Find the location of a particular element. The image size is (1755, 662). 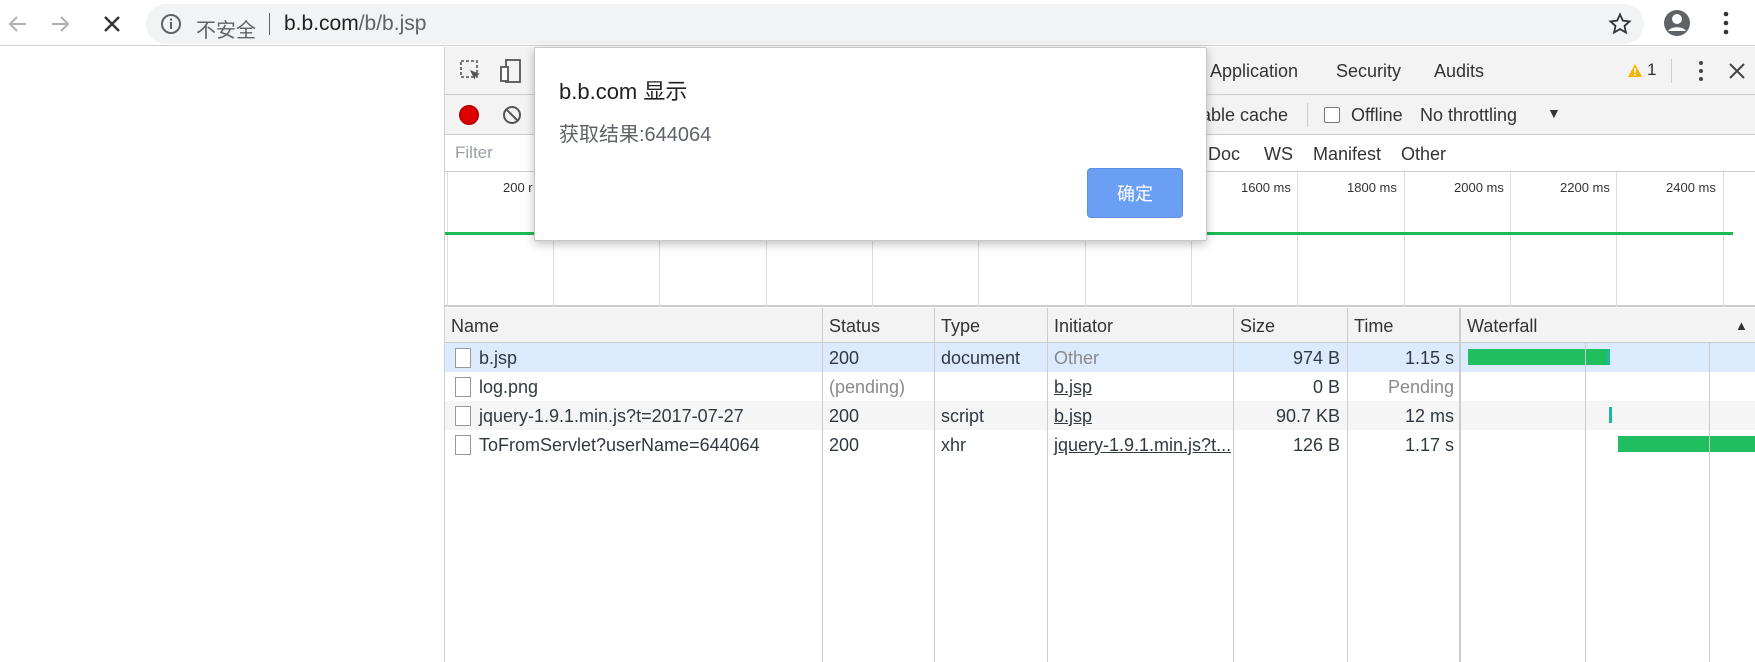

overview-tick-label: 2000 ms is located at coordinates (1479, 187).